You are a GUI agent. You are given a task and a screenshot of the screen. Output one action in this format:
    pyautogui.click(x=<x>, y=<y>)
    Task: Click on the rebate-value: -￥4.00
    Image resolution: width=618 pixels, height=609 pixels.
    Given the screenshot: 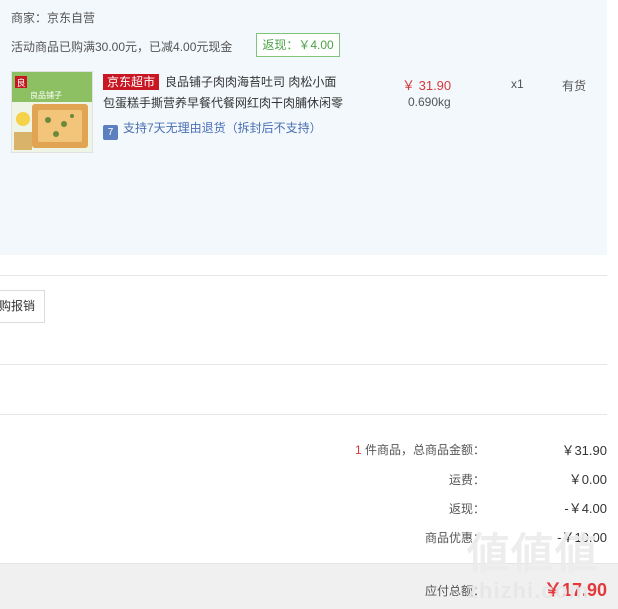 What is the action you would take?
    pyautogui.click(x=585, y=508)
    